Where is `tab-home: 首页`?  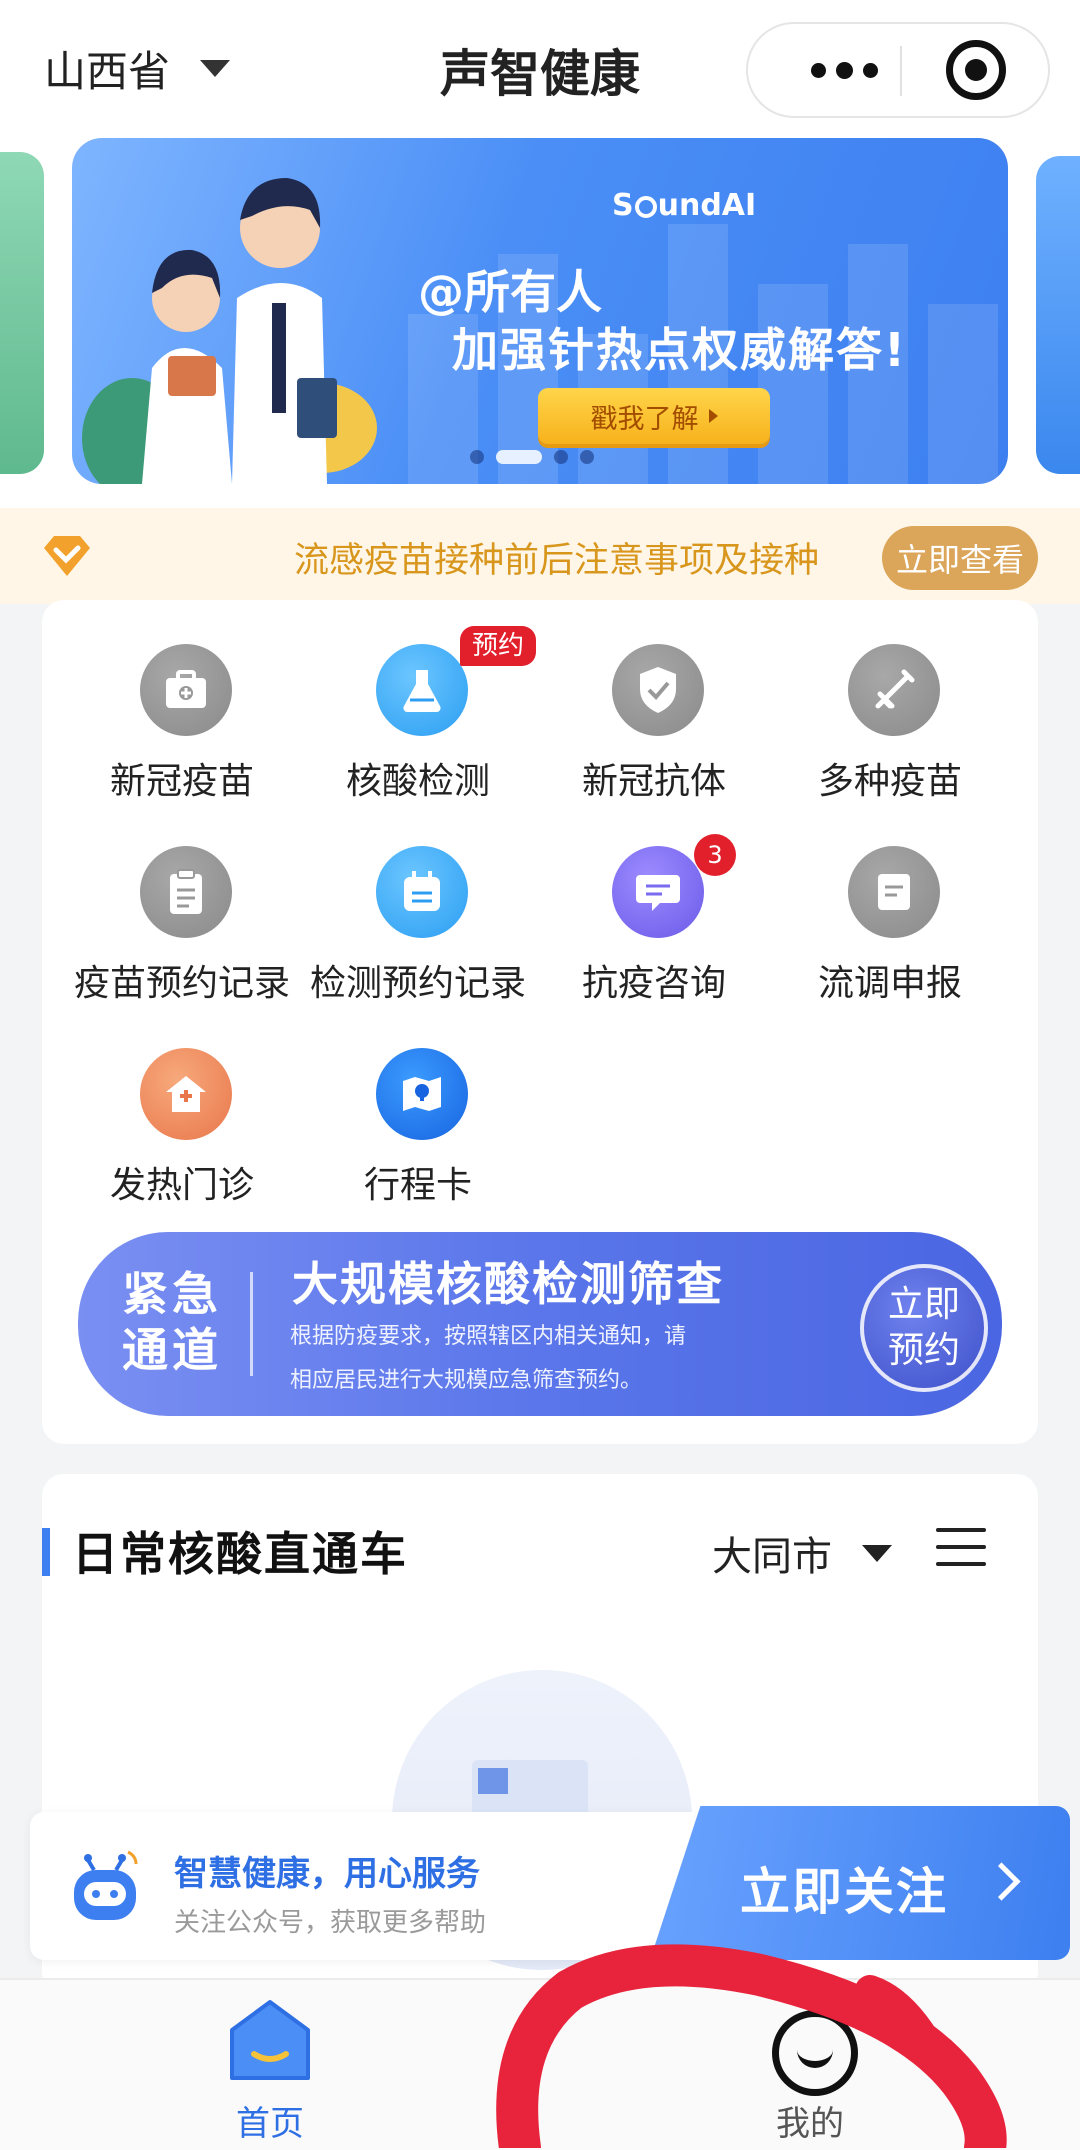
tab-home: 首页 is located at coordinates (270, 2065).